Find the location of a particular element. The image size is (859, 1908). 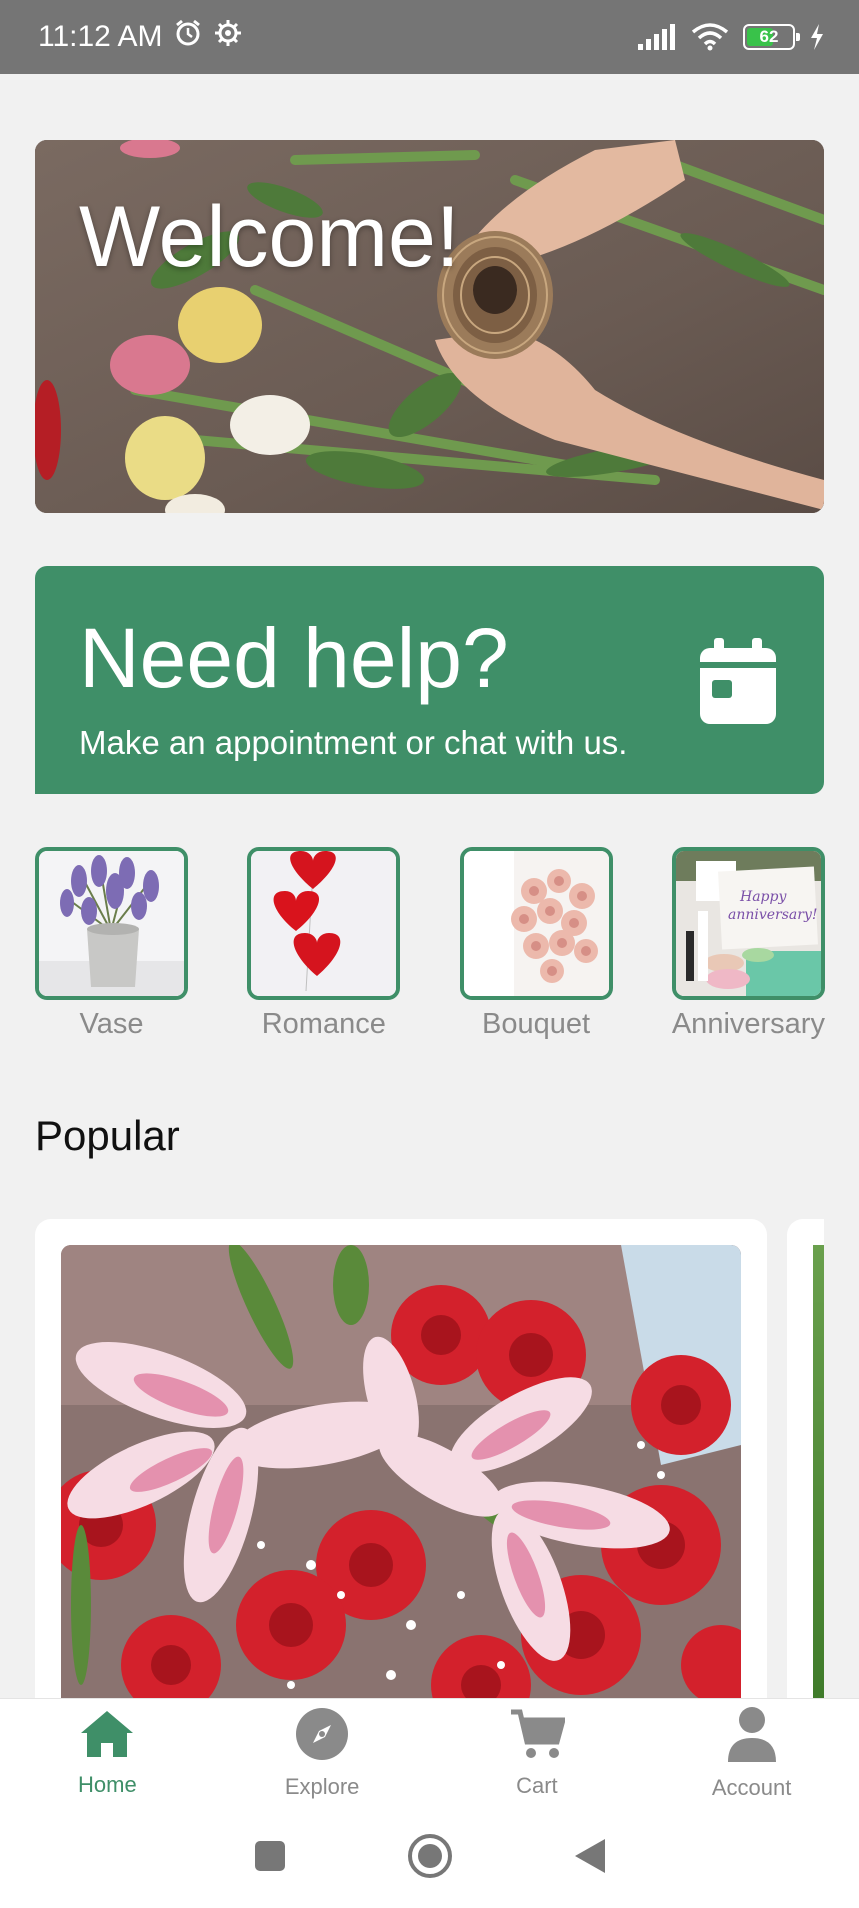

cart-icon is located at coordinates (538, 1736).